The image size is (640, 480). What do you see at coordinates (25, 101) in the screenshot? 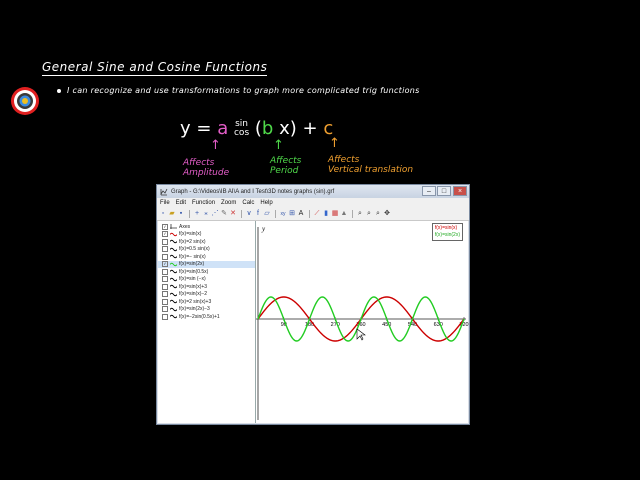
I see `target-icon` at bounding box center [25, 101].